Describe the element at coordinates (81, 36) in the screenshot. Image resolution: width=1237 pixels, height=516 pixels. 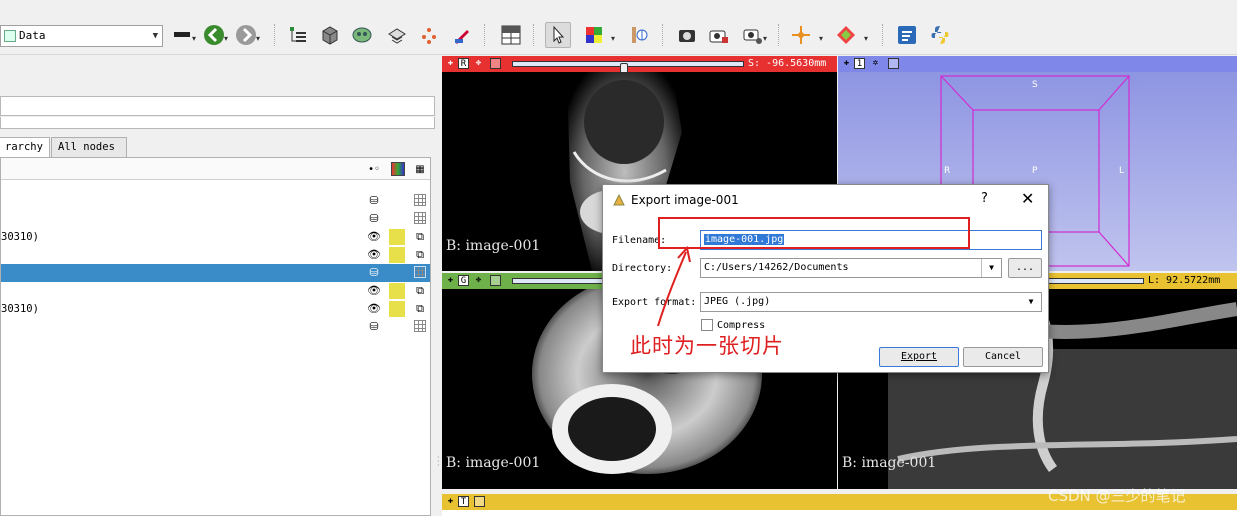
I see `module-selector: Data ▼` at that location.